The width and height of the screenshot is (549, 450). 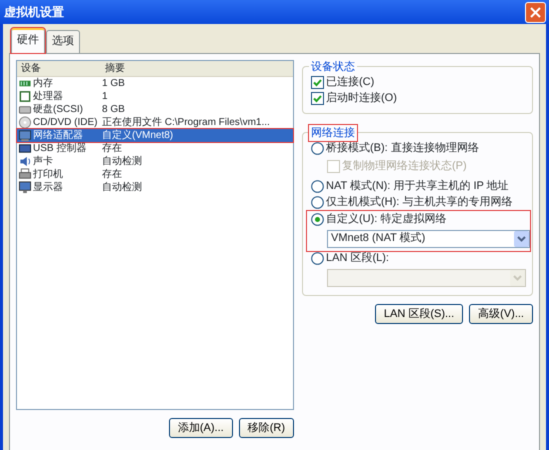 I want to click on radio-label: LAN 区段(L):, so click(x=357, y=258).